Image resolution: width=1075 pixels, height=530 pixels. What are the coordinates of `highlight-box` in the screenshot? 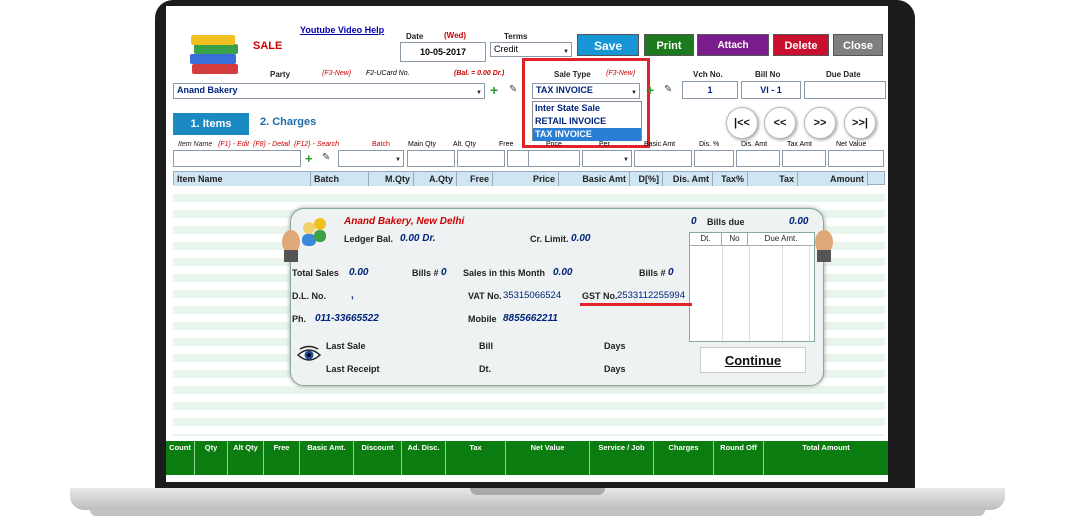 It's located at (586, 103).